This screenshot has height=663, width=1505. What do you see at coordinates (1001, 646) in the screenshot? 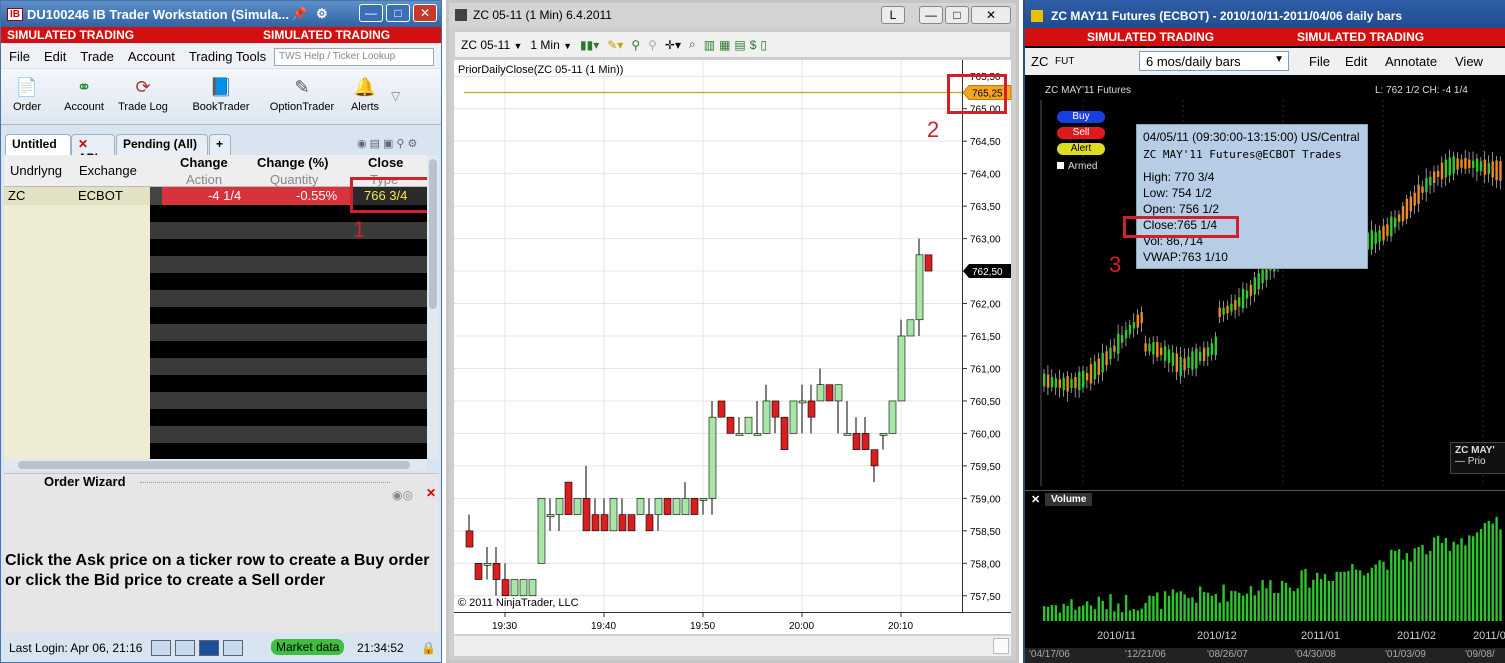
I see `nt-scroll-thumb` at bounding box center [1001, 646].